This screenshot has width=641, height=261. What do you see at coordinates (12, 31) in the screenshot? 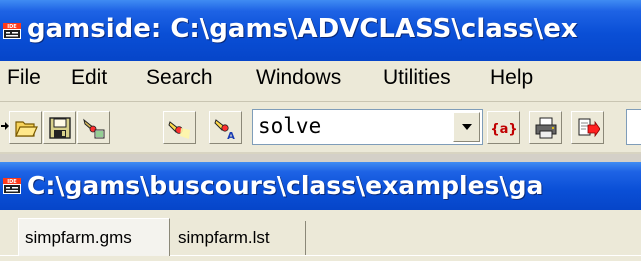
I see `ide-app-icon: IDE` at bounding box center [12, 31].